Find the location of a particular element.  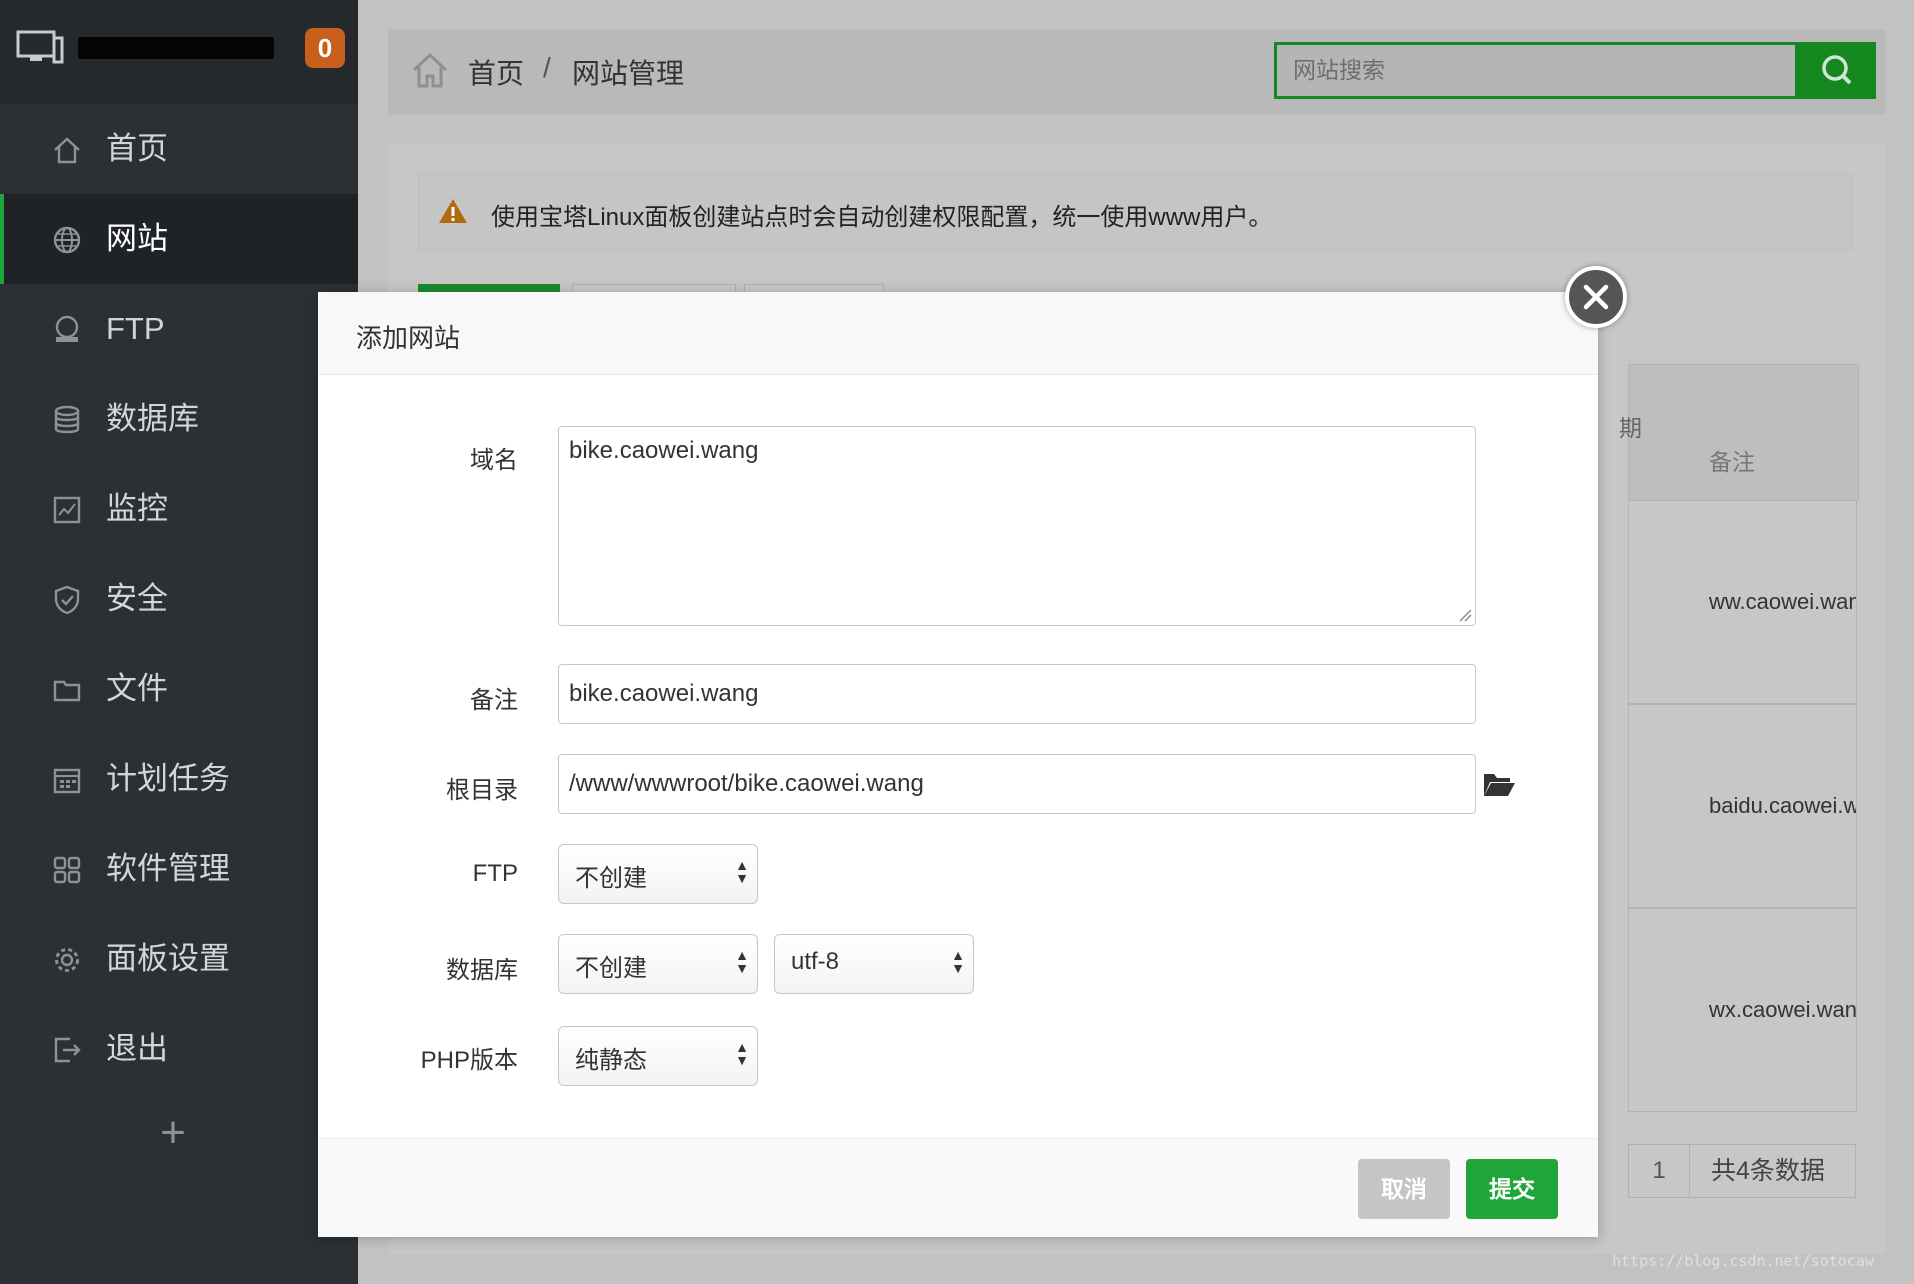

root-dir-label: 根目录 is located at coordinates (482, 790).